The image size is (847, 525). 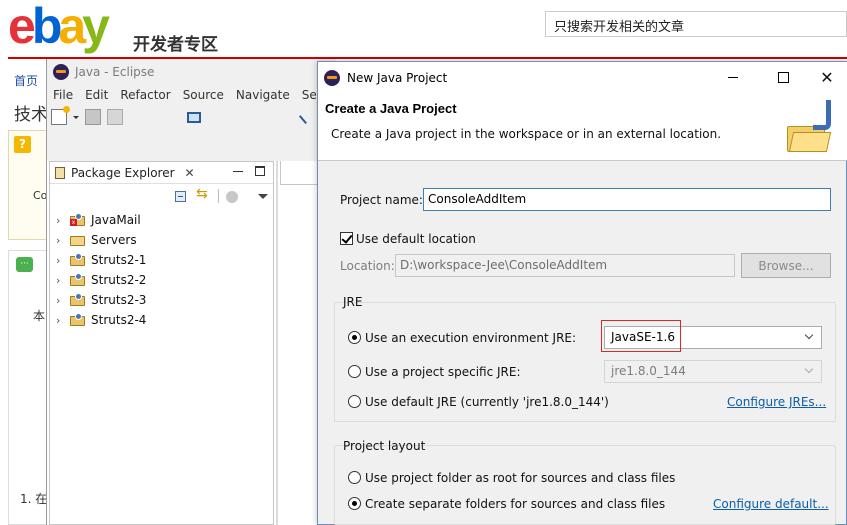 What do you see at coordinates (59, 28) in the screenshot?
I see `ebay-logo: ebay` at bounding box center [59, 28].